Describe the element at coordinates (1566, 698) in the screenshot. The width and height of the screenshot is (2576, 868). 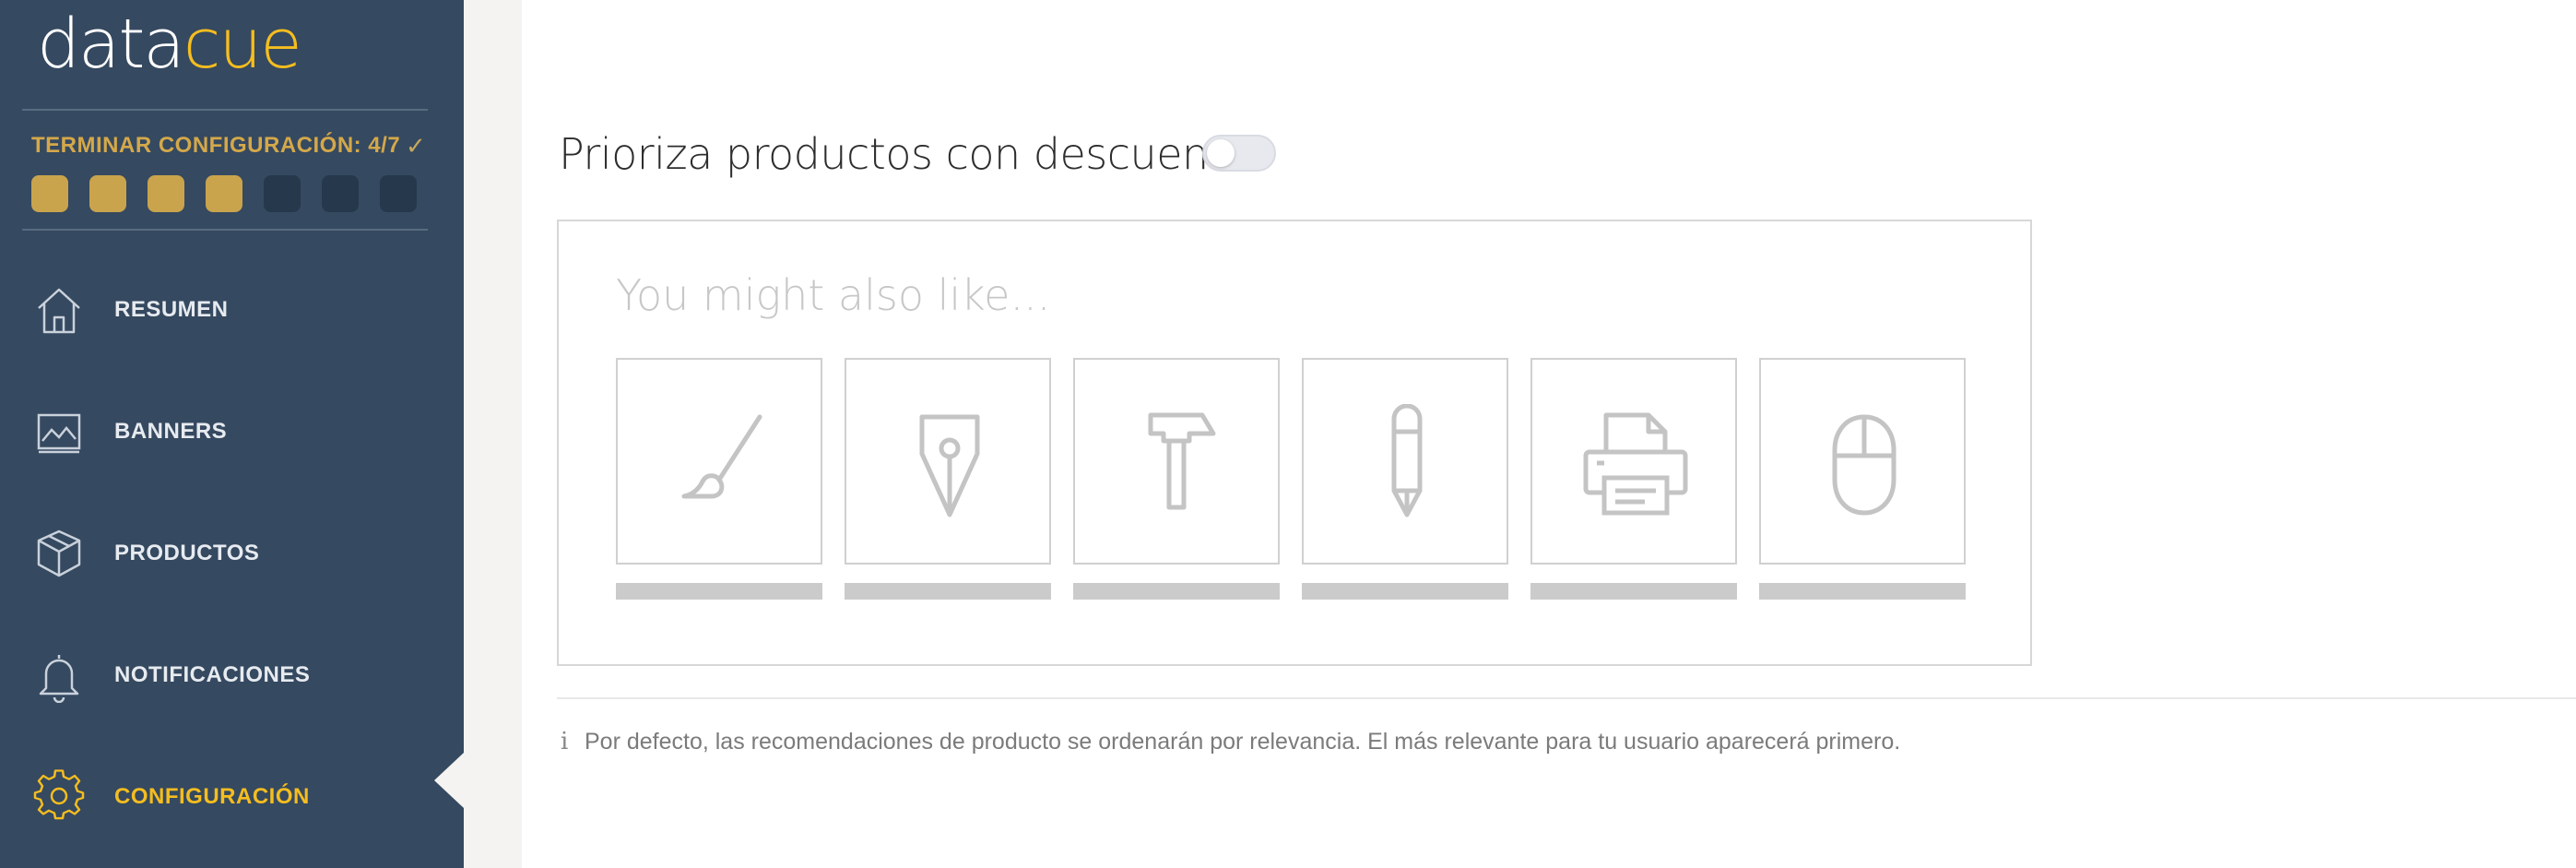
I see `content-separator` at that location.